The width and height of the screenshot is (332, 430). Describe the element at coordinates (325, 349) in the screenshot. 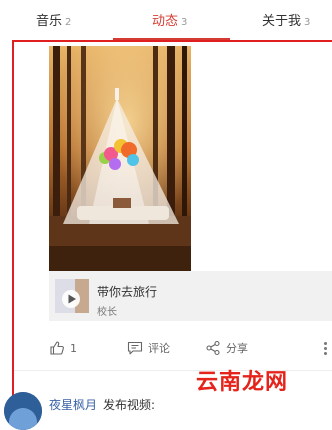

I see `more-vertical-icon` at that location.